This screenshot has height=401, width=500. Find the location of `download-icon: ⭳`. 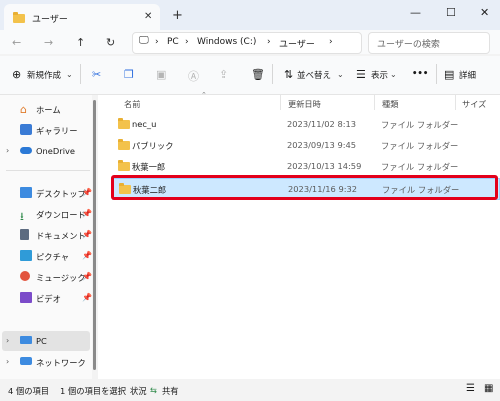

download-icon: ⭳ is located at coordinates (22, 216).